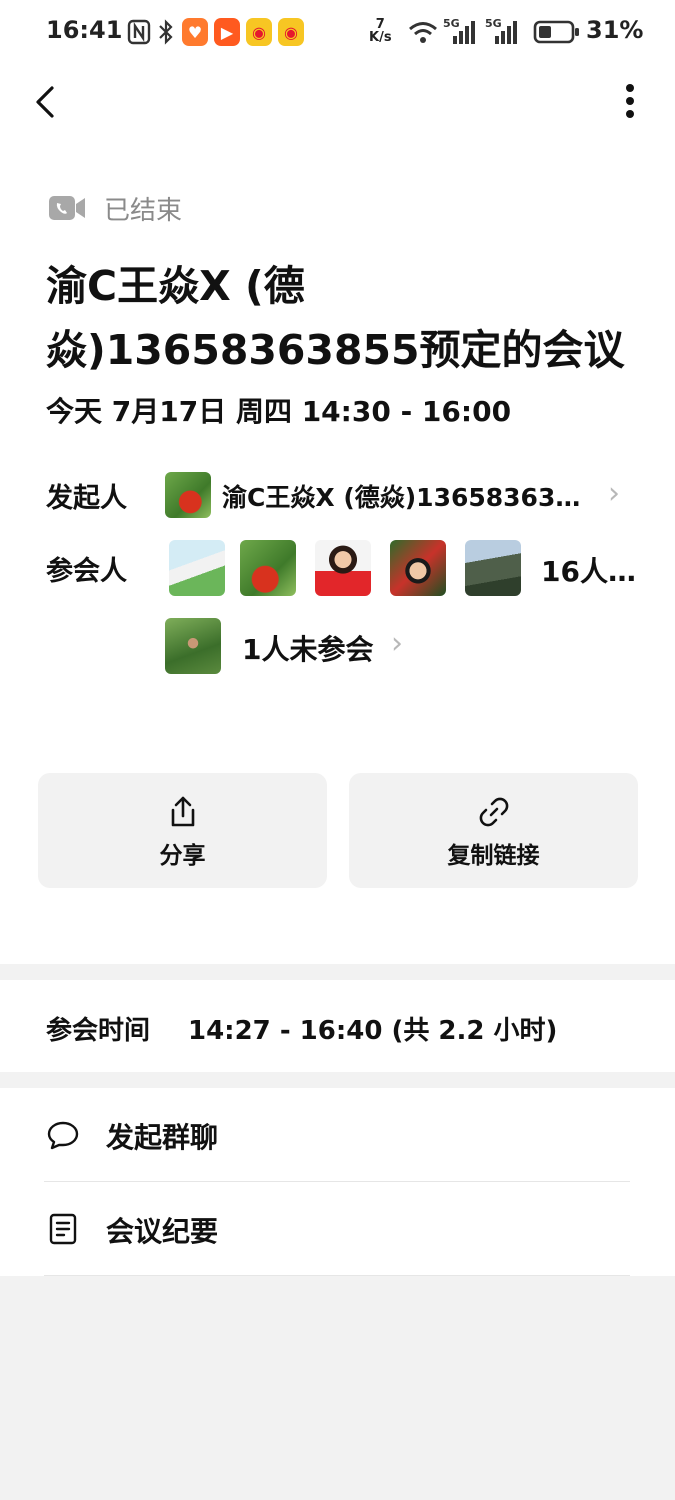 The image size is (675, 1500). I want to click on organizer-avatar, so click(188, 495).